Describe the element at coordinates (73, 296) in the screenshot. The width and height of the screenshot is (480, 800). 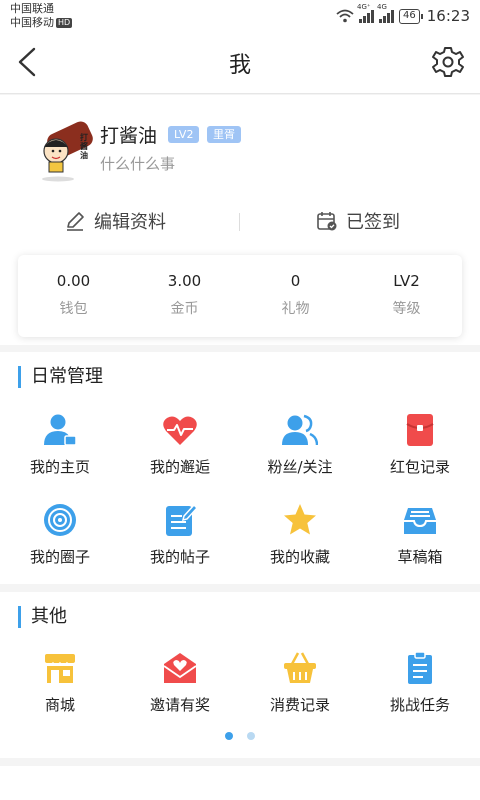
I see `stat-wallet: 0.00 钱包` at that location.